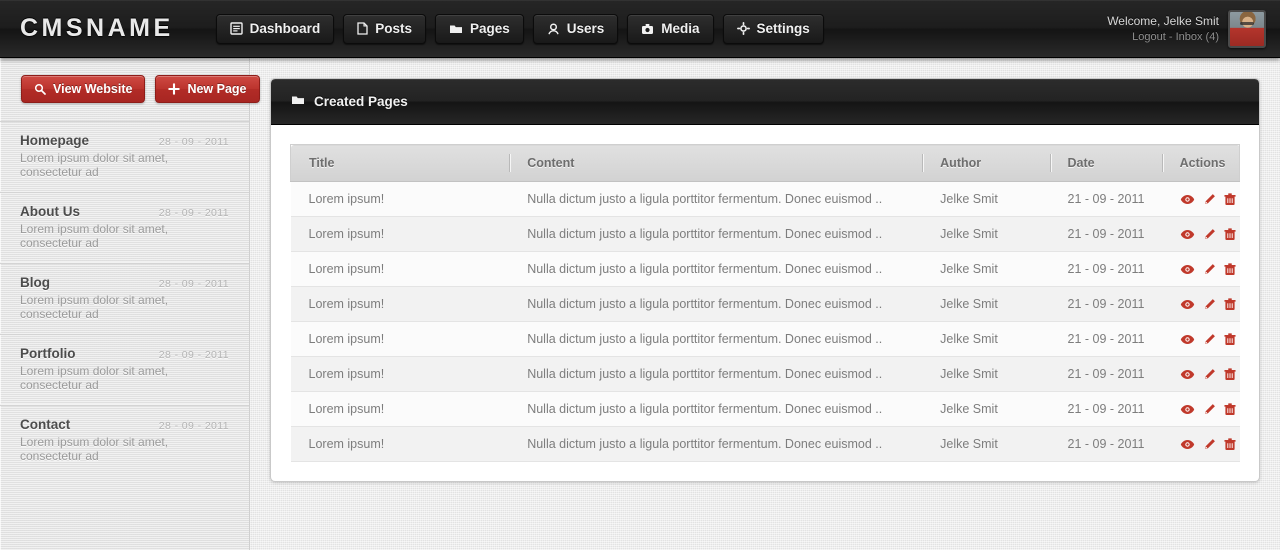  I want to click on column-header-date: Date, so click(1105, 163).